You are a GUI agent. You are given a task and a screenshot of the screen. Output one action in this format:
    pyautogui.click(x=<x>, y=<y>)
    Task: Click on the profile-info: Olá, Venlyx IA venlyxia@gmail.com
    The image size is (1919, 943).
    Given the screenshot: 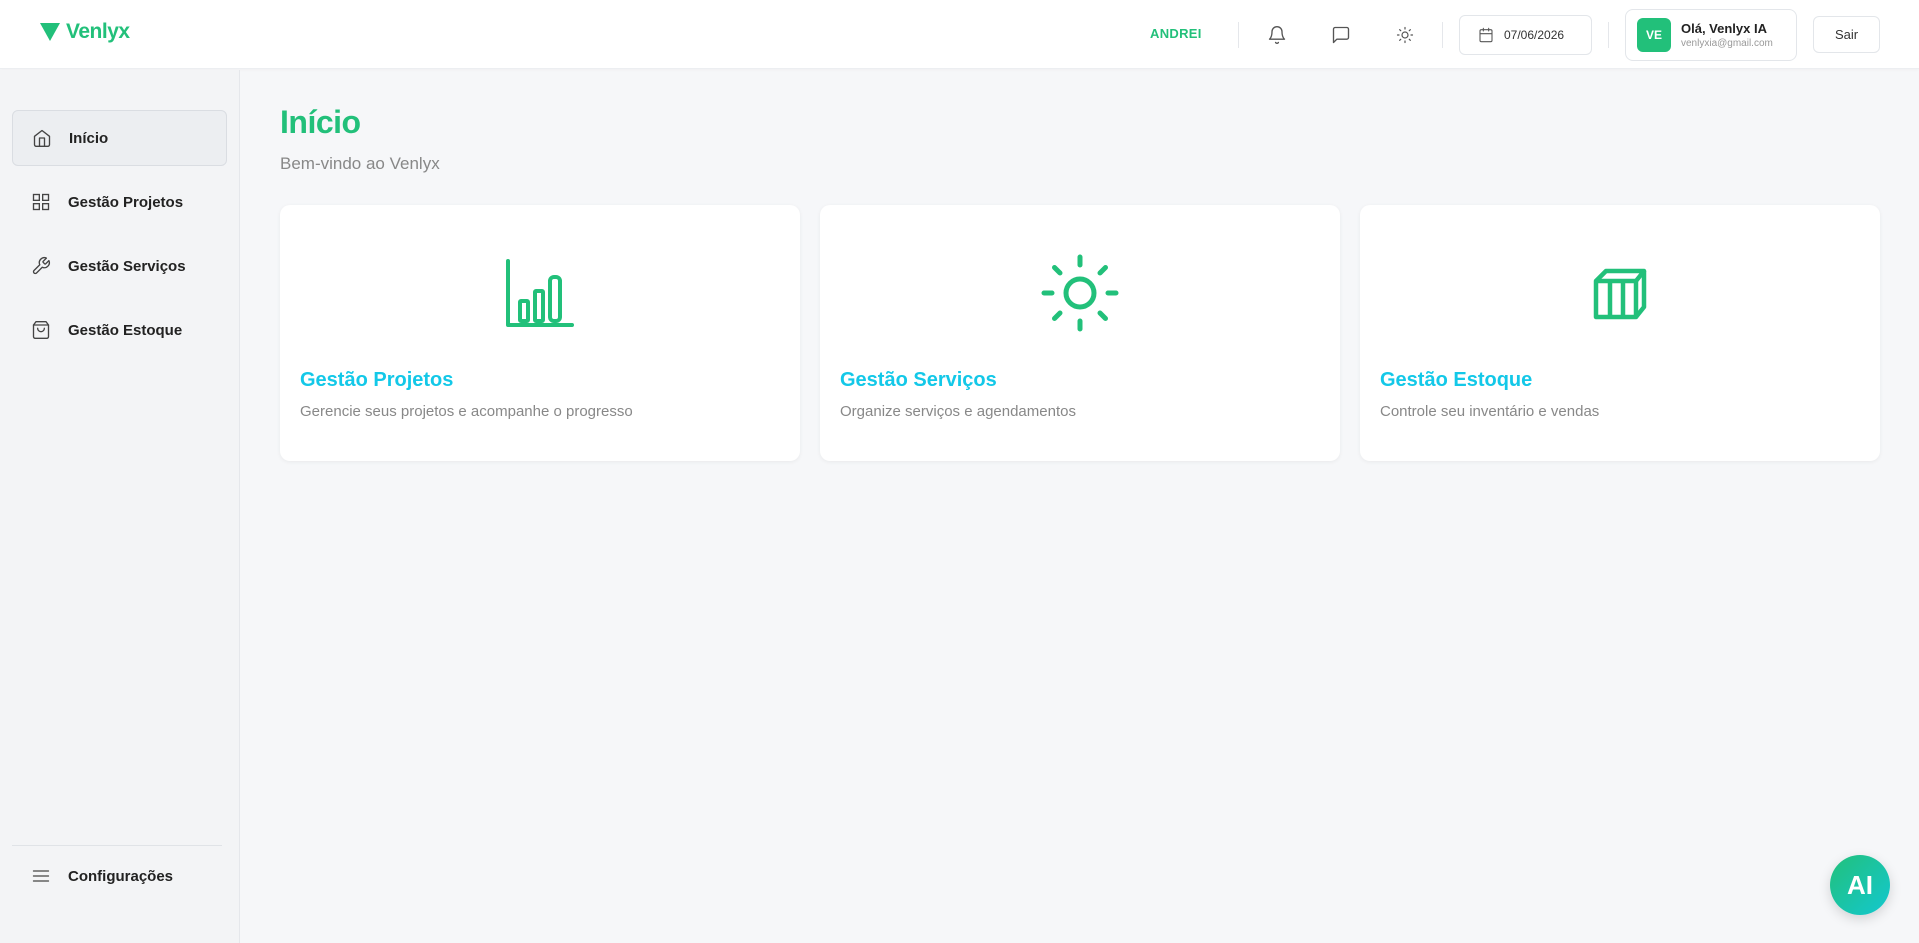 What is the action you would take?
    pyautogui.click(x=1727, y=35)
    